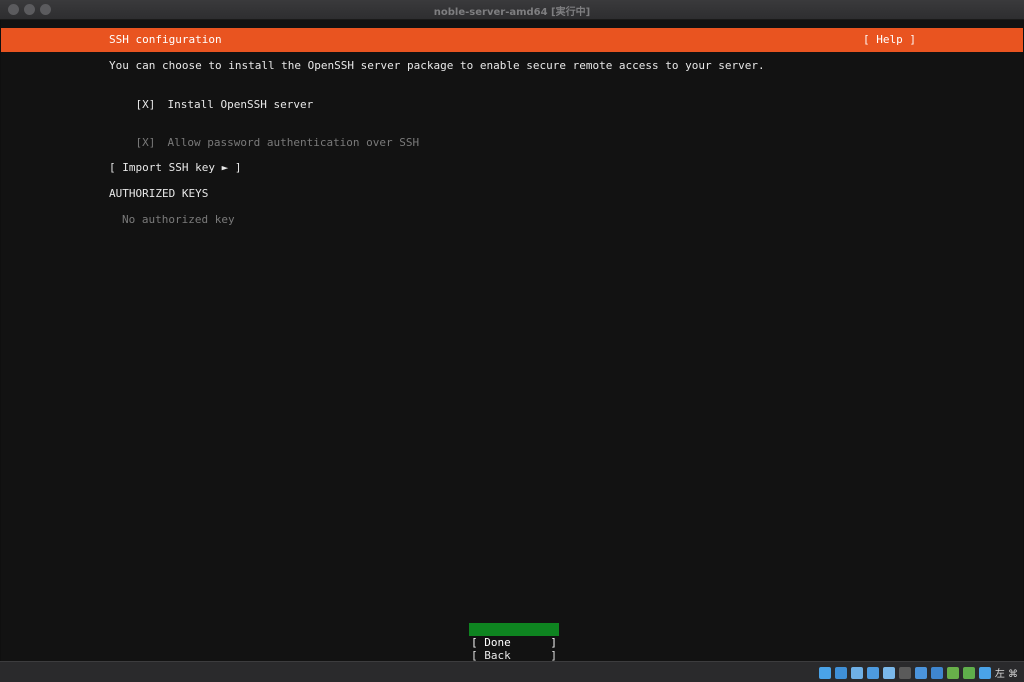  What do you see at coordinates (984, 672) in the screenshot?
I see `mouse-integration-icon` at bounding box center [984, 672].